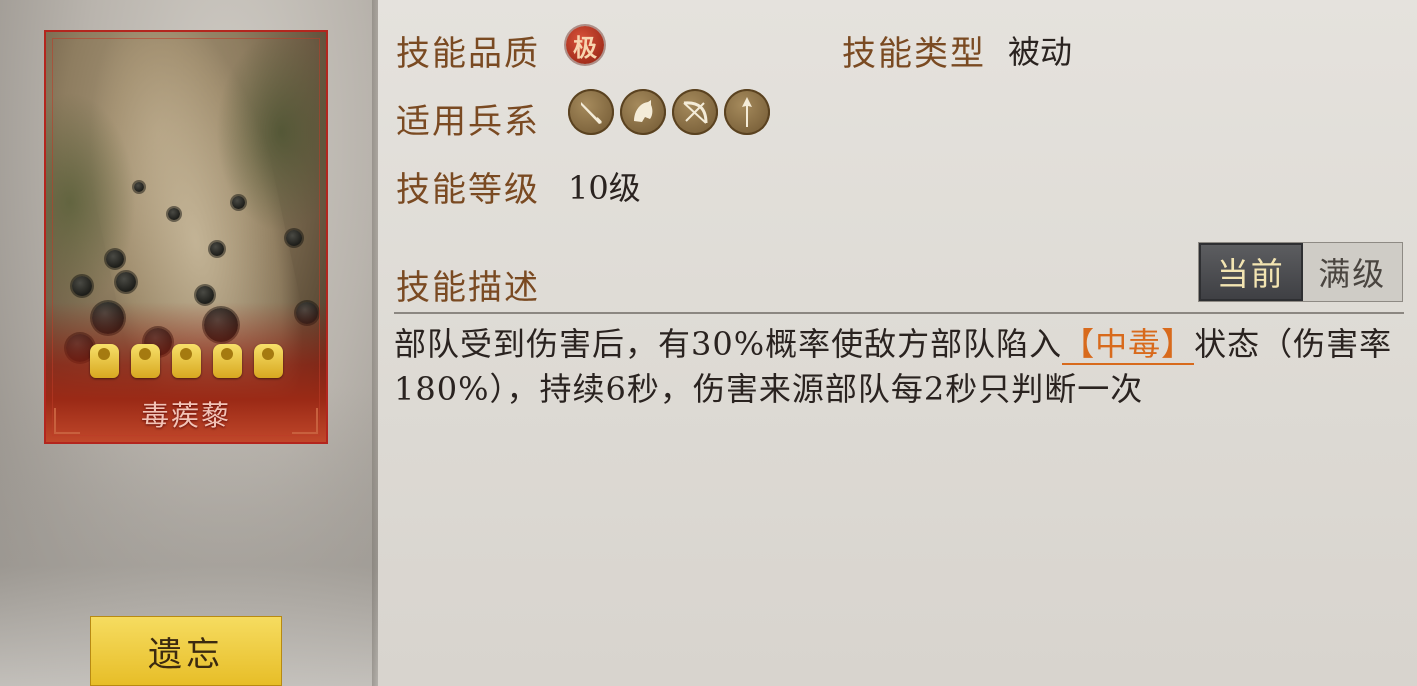 The image size is (1417, 686). What do you see at coordinates (468, 190) in the screenshot?
I see `level-label: 技能等级` at bounding box center [468, 190].